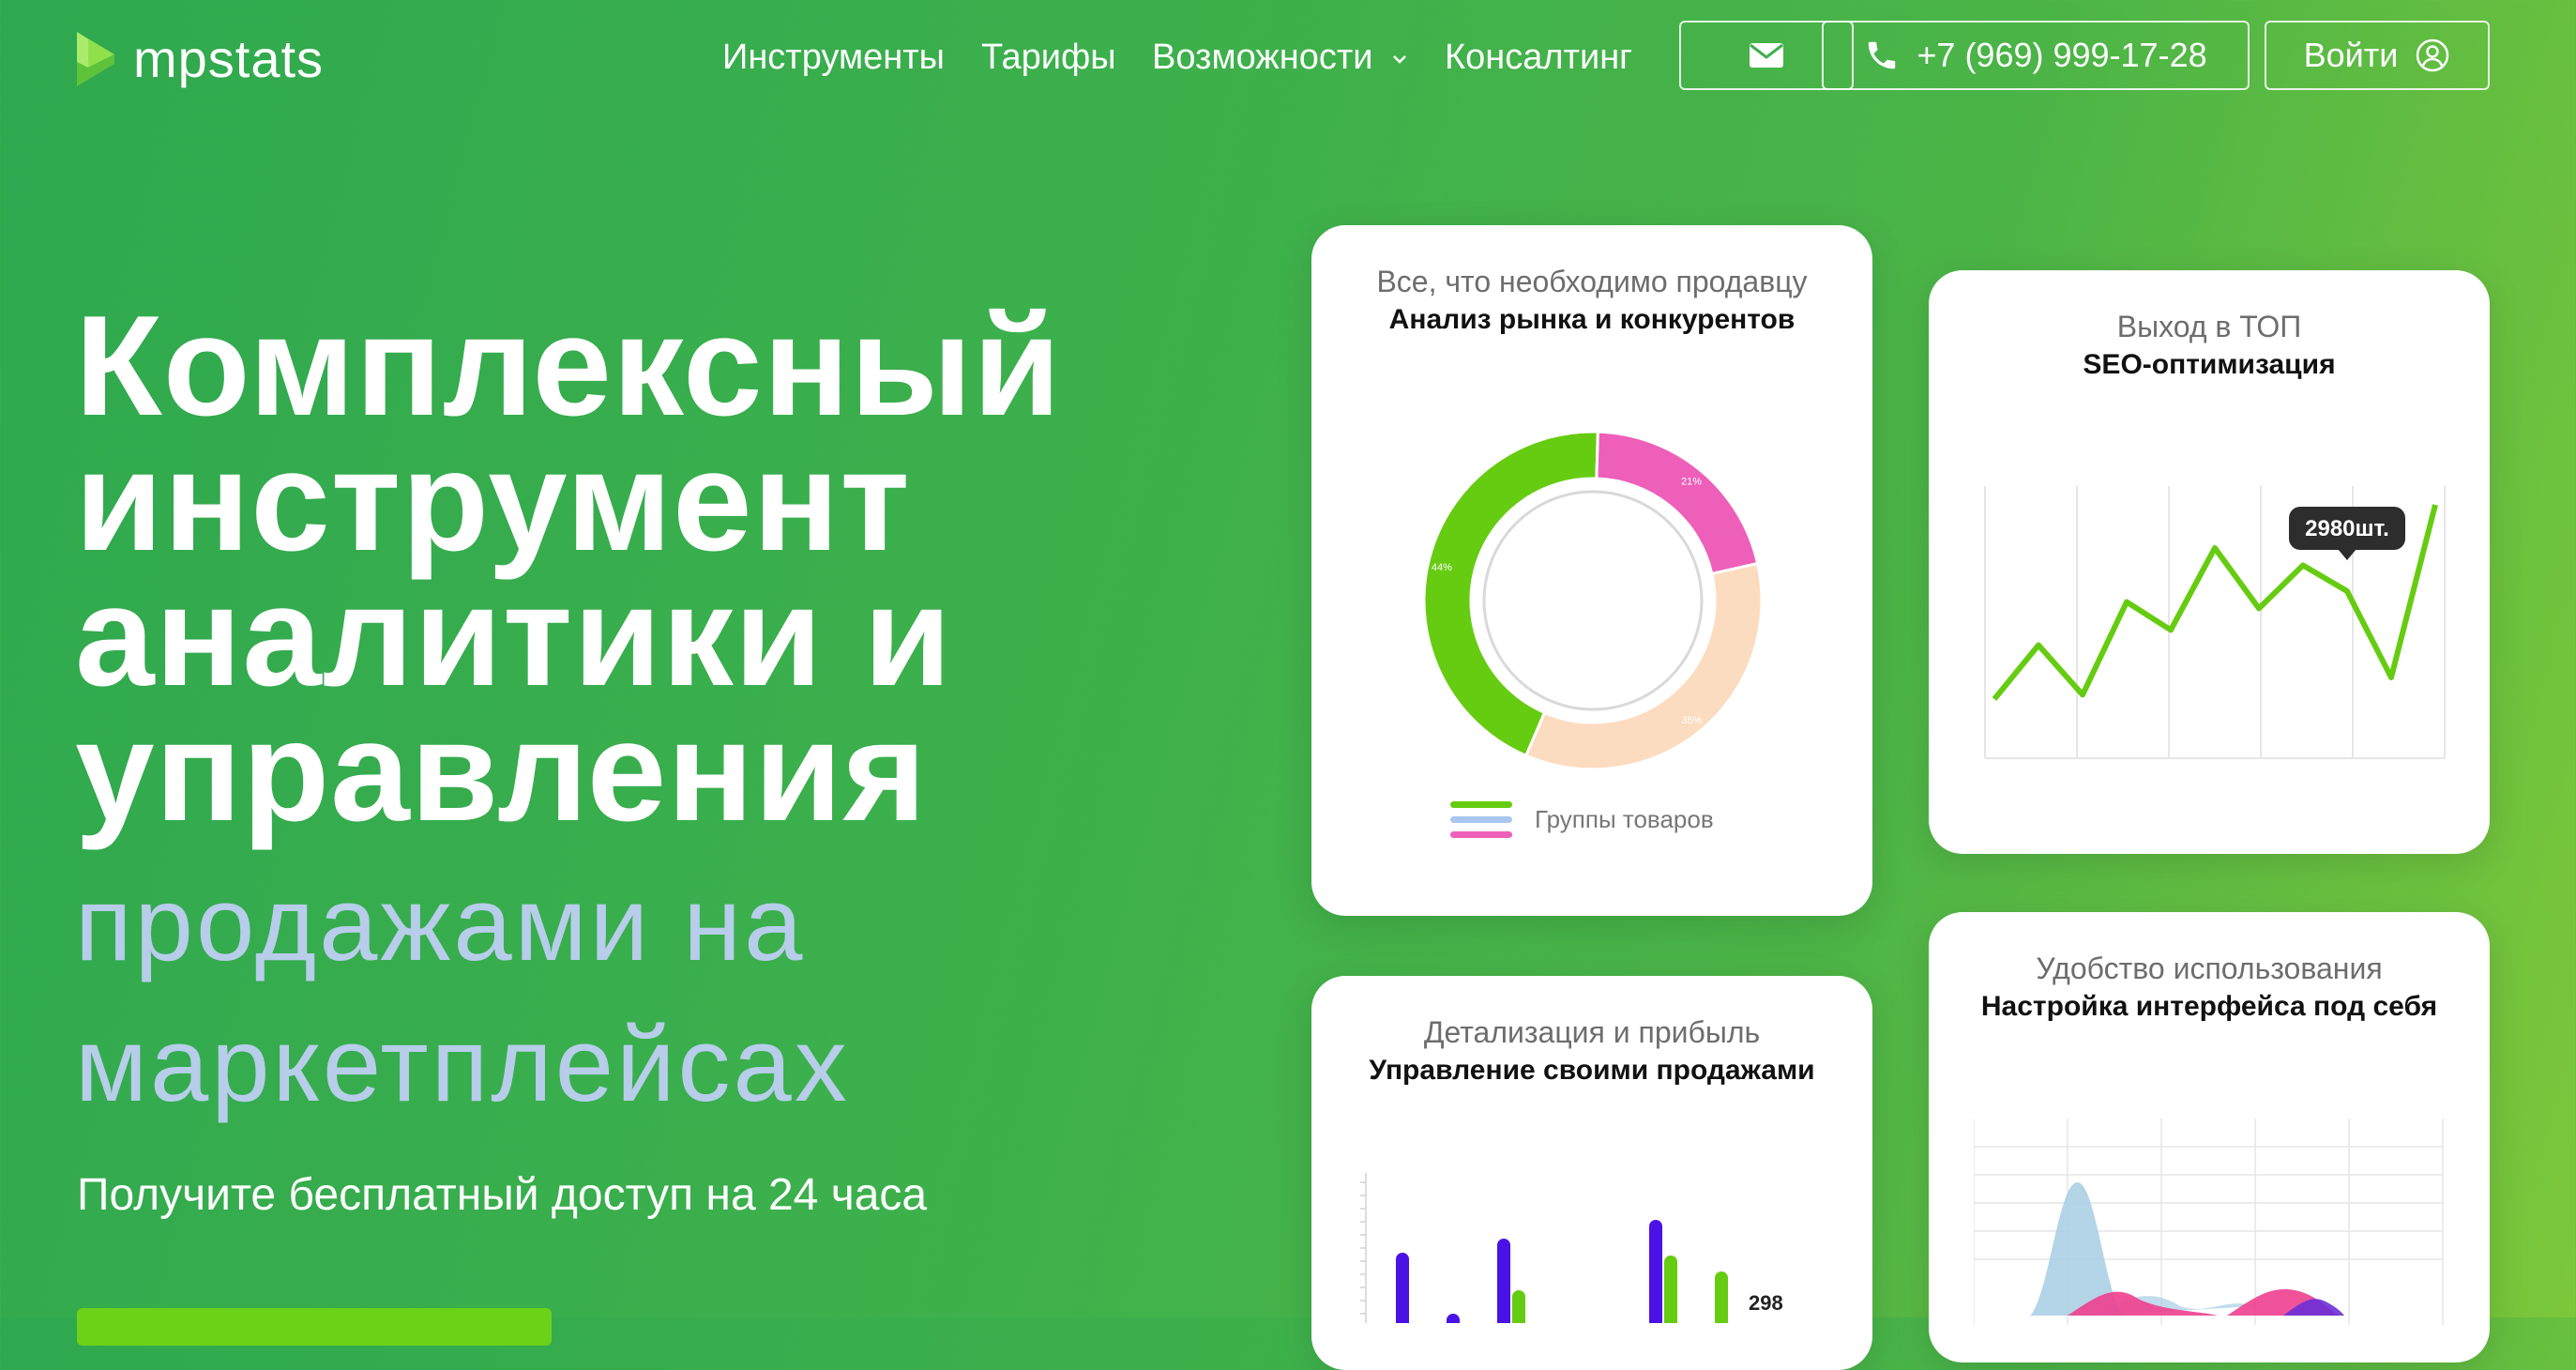  Describe the element at coordinates (638, 994) in the screenshot. I see `hero-subtitle: продажами на маркетплейсах` at that location.